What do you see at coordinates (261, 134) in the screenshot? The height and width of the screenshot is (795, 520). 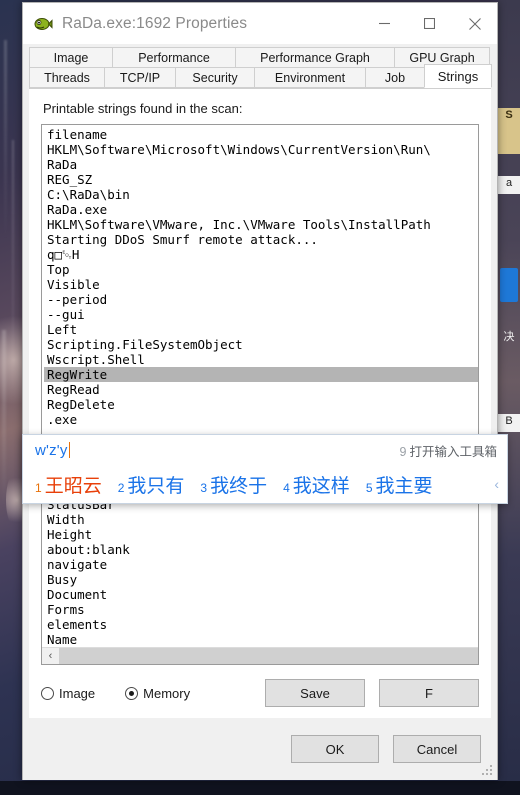 I see `strings-list-item: filename` at bounding box center [261, 134].